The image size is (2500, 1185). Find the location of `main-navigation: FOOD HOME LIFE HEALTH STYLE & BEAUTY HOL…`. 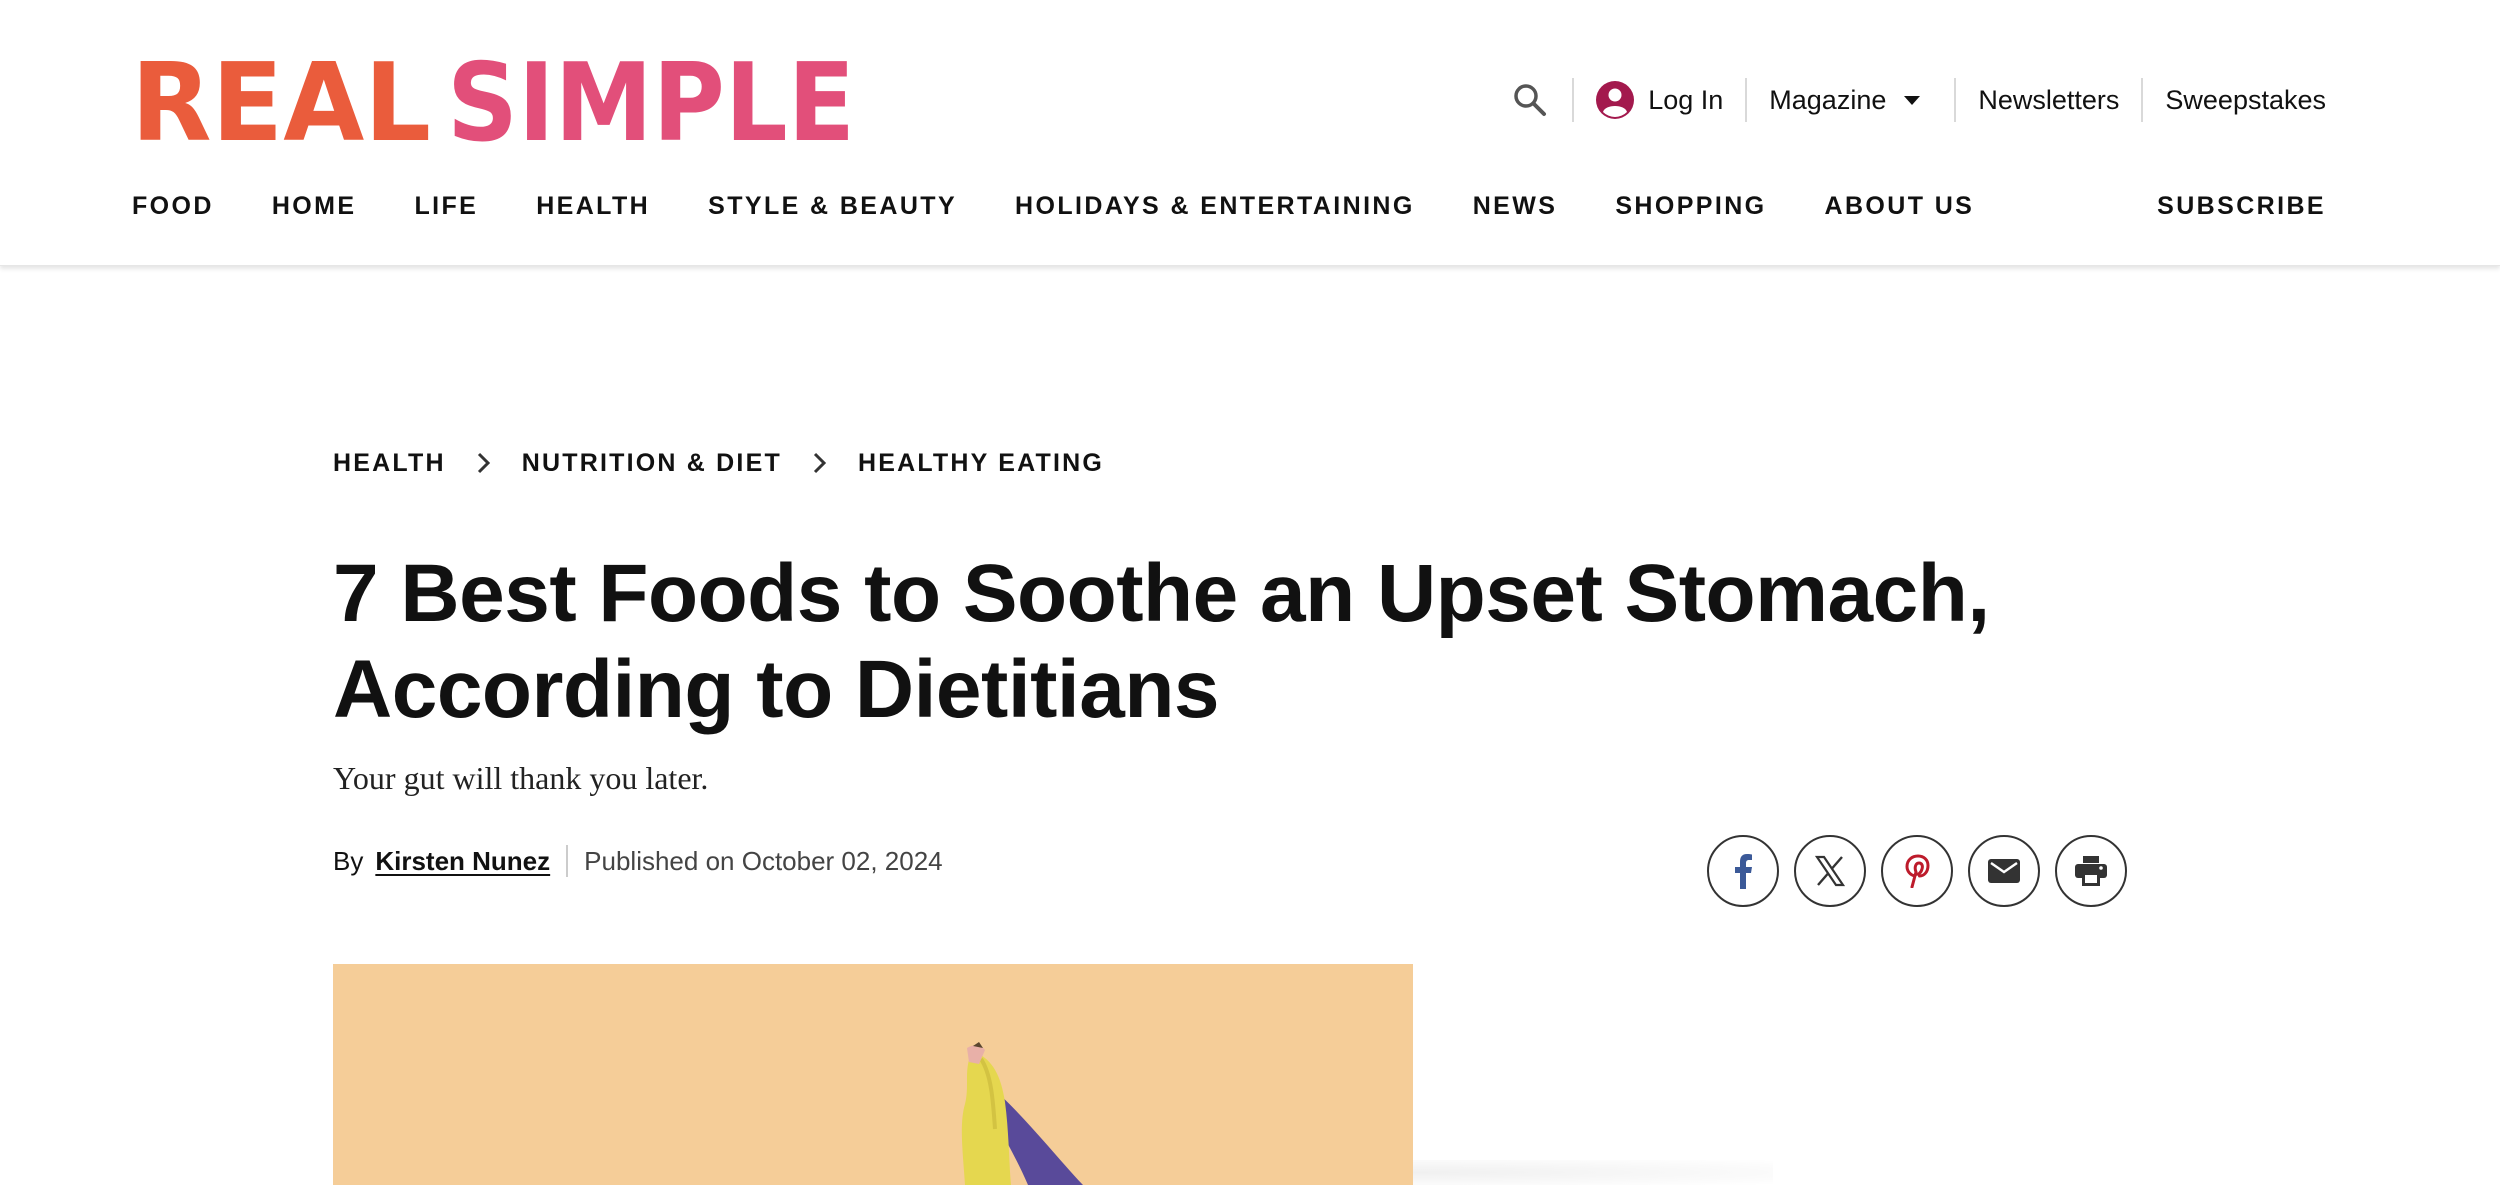

main-navigation: FOOD HOME LIFE HEALTH STYLE & BEAUTY HOL… is located at coordinates (1082, 206).